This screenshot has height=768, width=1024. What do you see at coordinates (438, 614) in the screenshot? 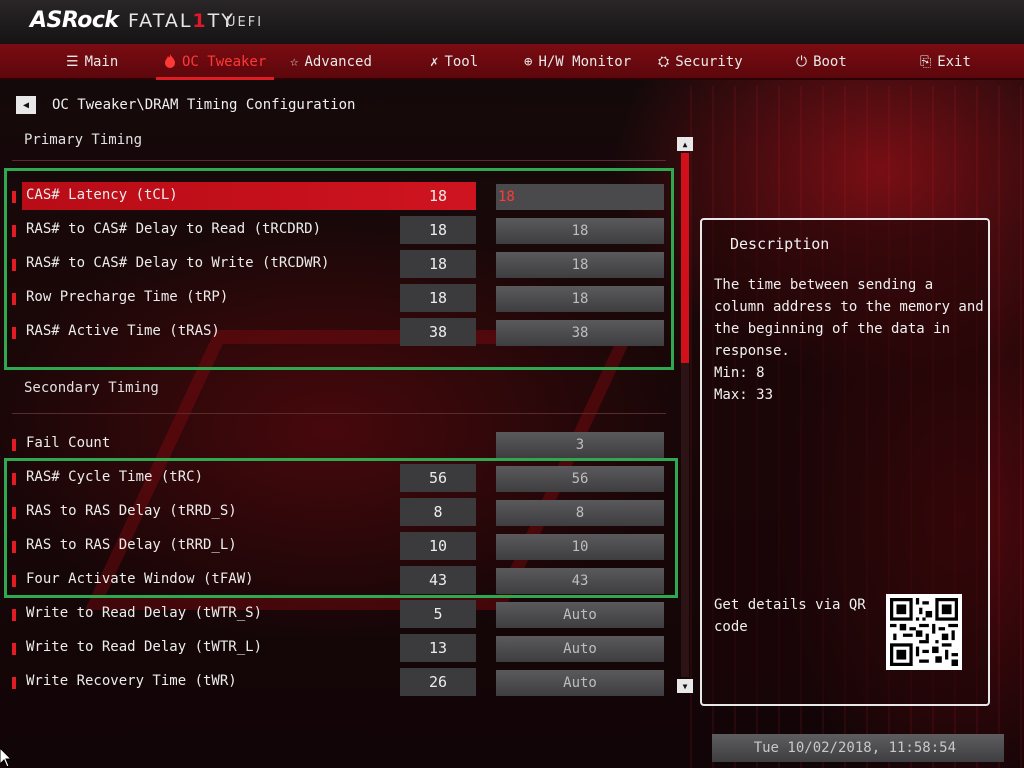
I see `current-value: 5` at bounding box center [438, 614].